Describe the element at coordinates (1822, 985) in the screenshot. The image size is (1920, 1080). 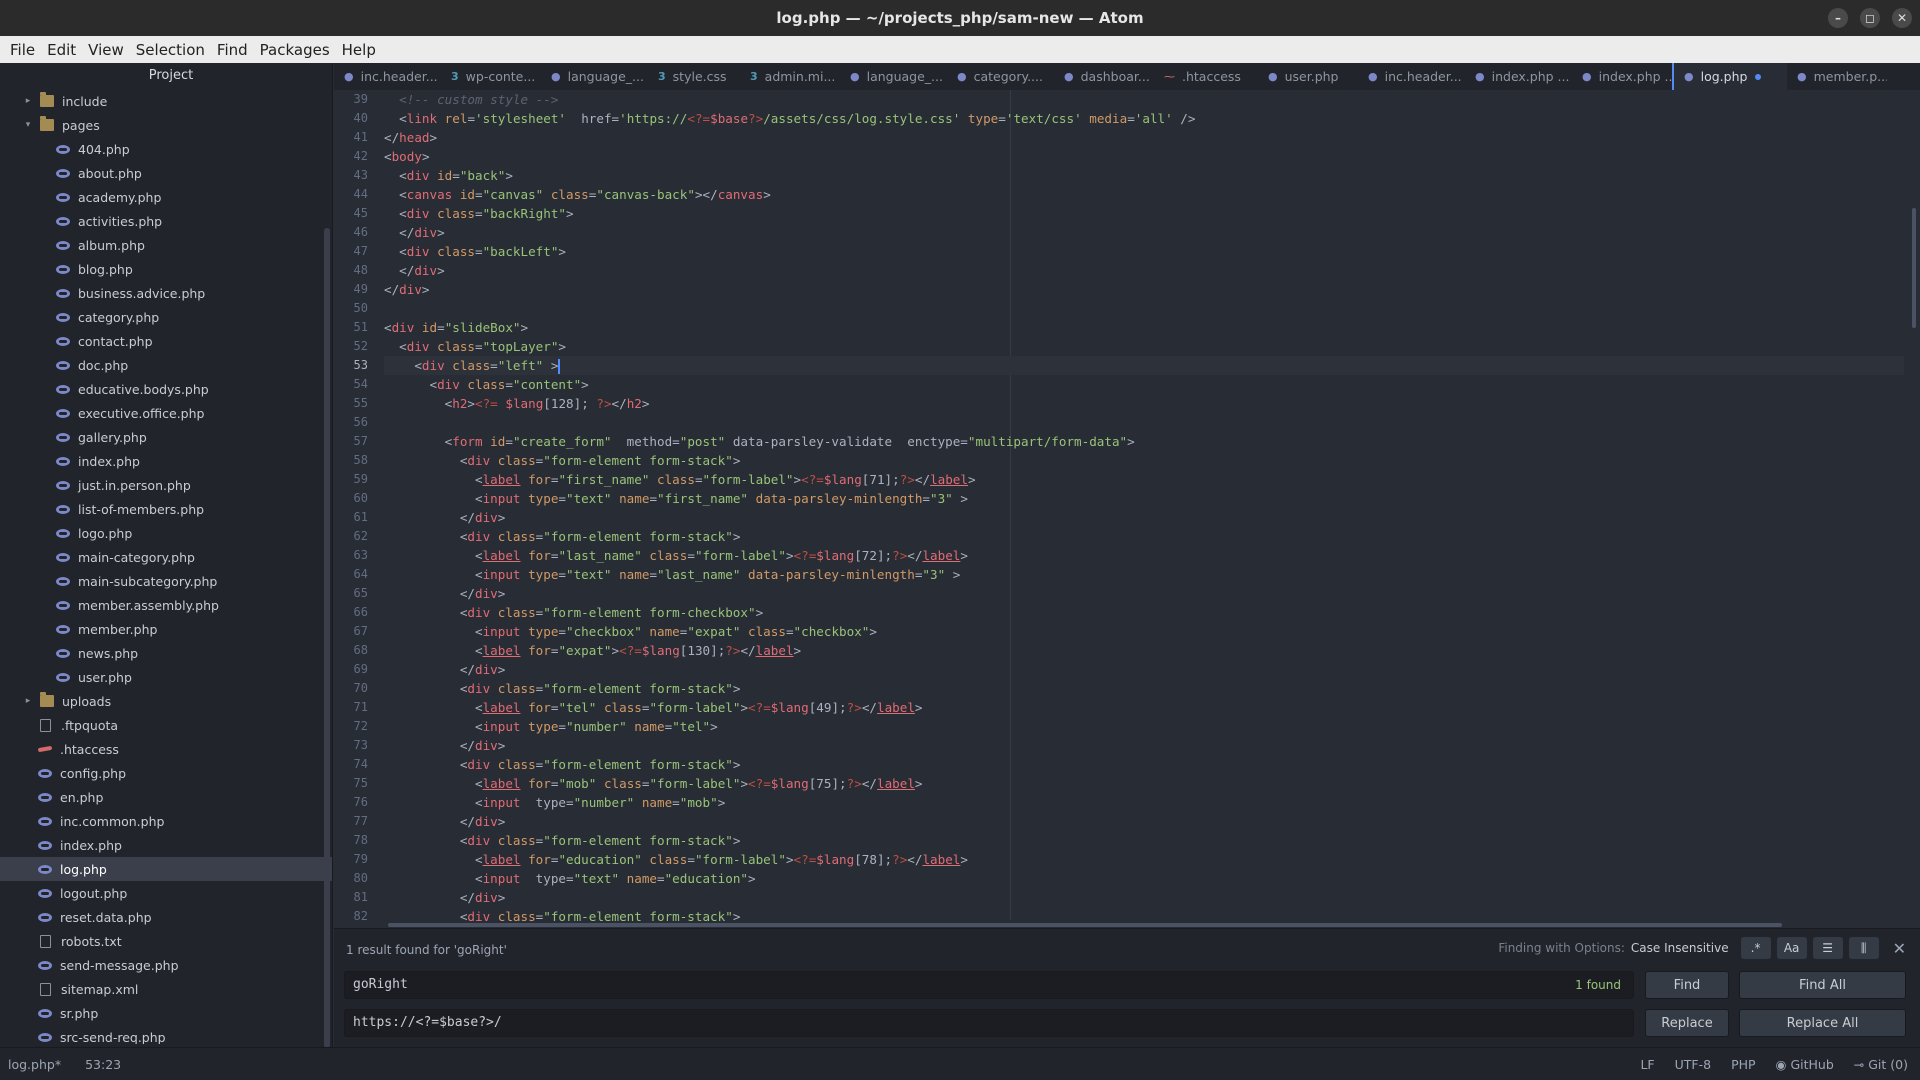
I see `find-all-button: Find All` at that location.